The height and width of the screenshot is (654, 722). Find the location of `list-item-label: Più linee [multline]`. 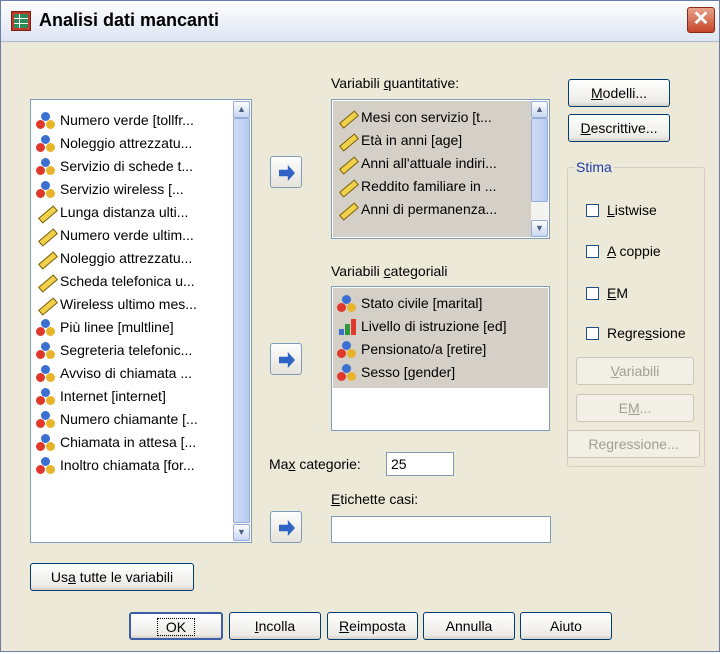

list-item-label: Più linee [multline] is located at coordinates (117, 327).